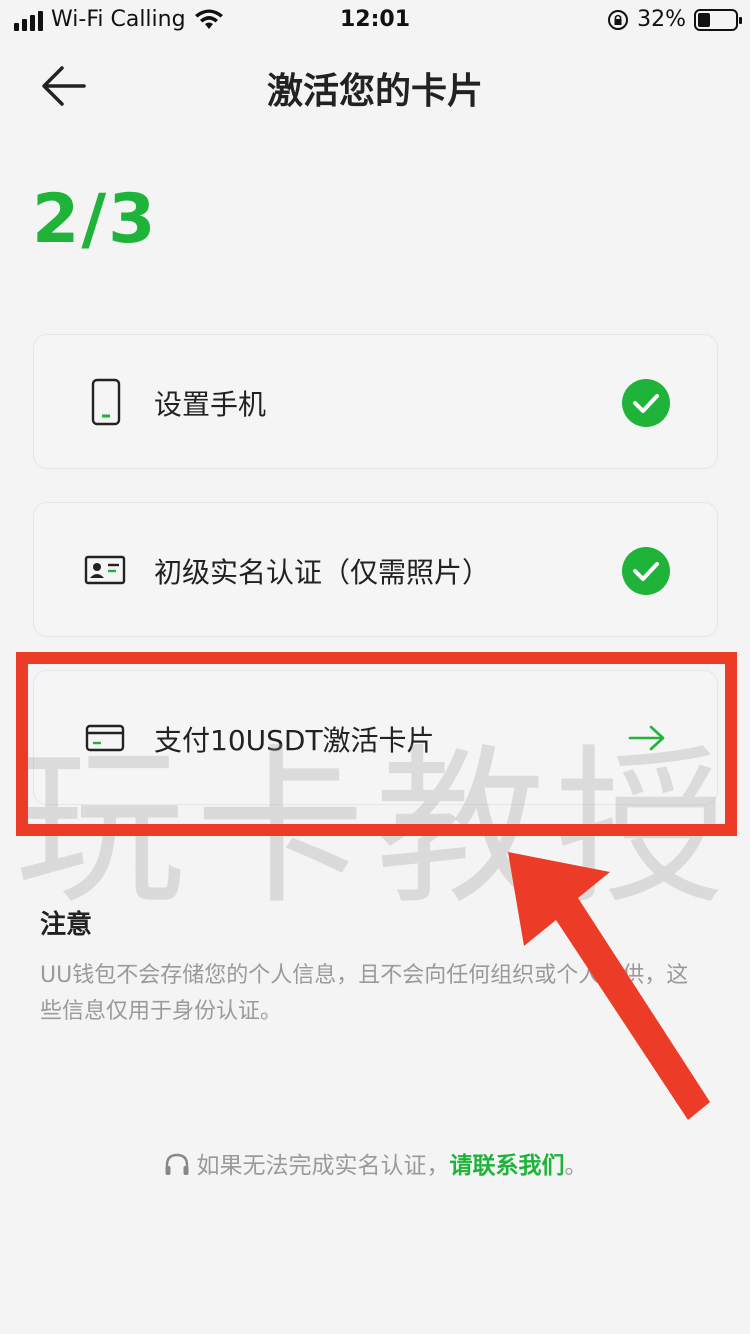 This screenshot has width=750, height=1334. What do you see at coordinates (176, 1164) in the screenshot?
I see `headset-icon` at bounding box center [176, 1164].